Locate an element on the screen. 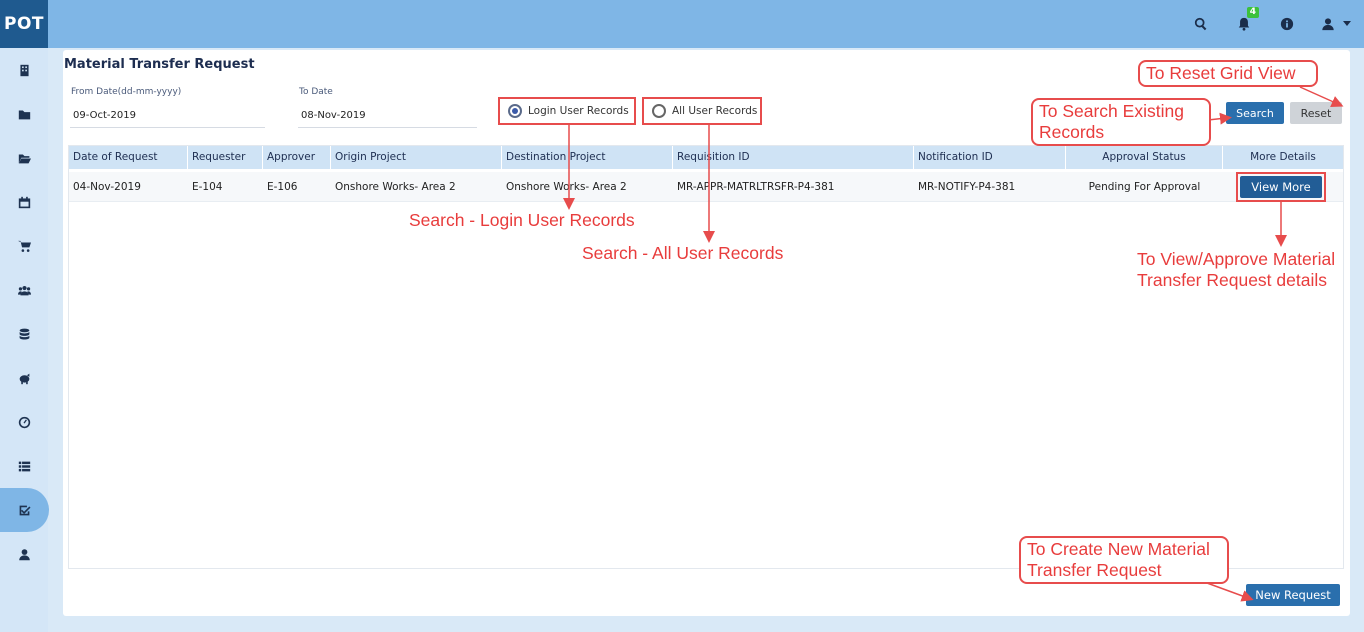  folder-icon is located at coordinates (24, 114).